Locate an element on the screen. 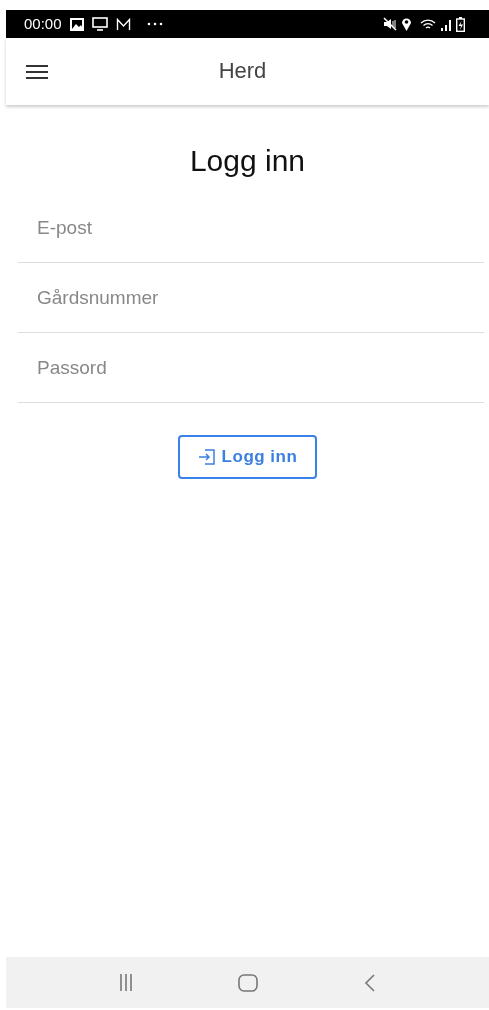  mute-icon is located at coordinates (390, 24).